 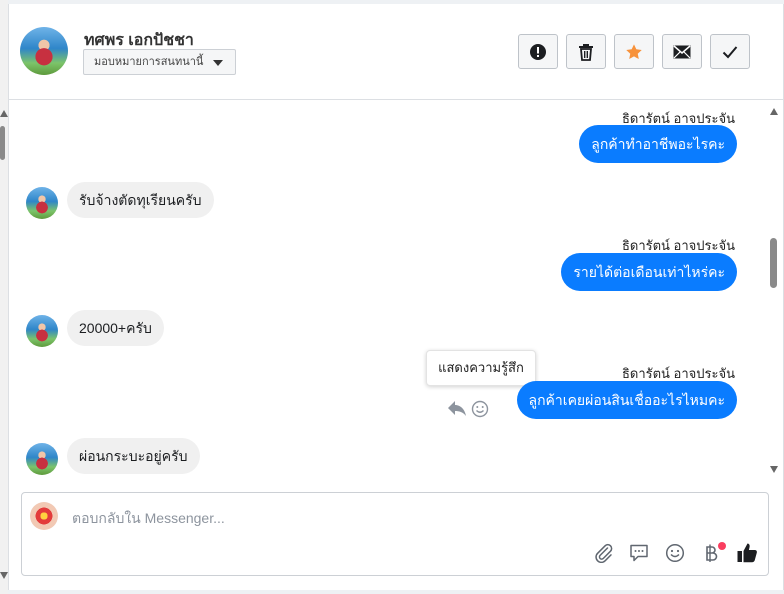 What do you see at coordinates (44, 51) in the screenshot?
I see `contact-avatar` at bounding box center [44, 51].